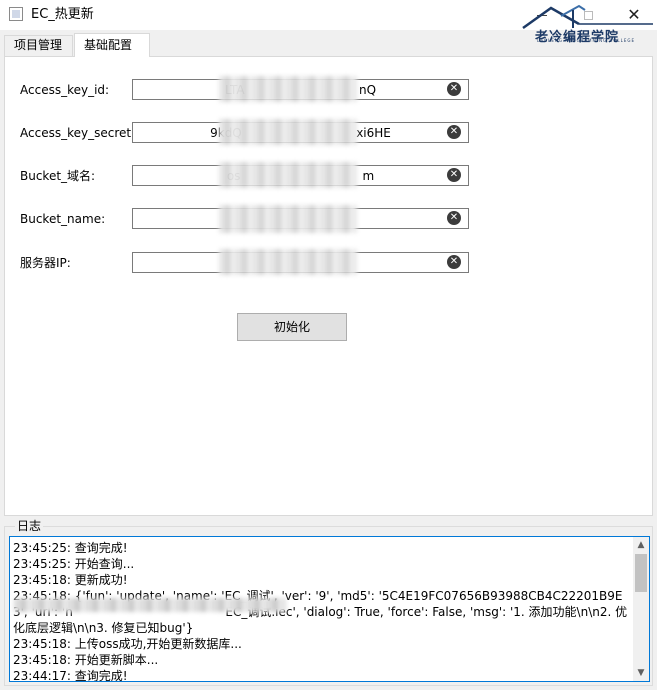  Describe the element at coordinates (454, 132) in the screenshot. I see `access-key-secret-clear-icon: ✕` at that location.